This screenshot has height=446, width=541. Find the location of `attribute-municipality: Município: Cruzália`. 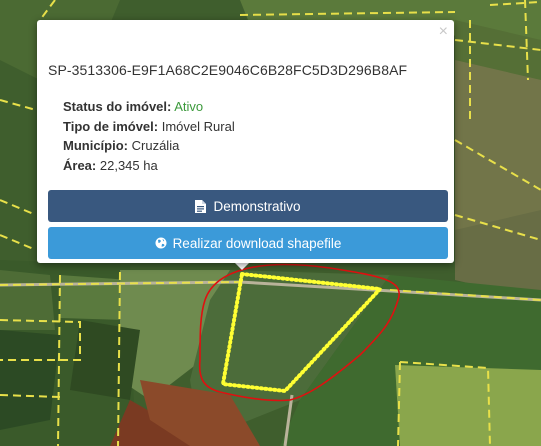

attribute-municipality: Município: Cruzália is located at coordinates (149, 146).